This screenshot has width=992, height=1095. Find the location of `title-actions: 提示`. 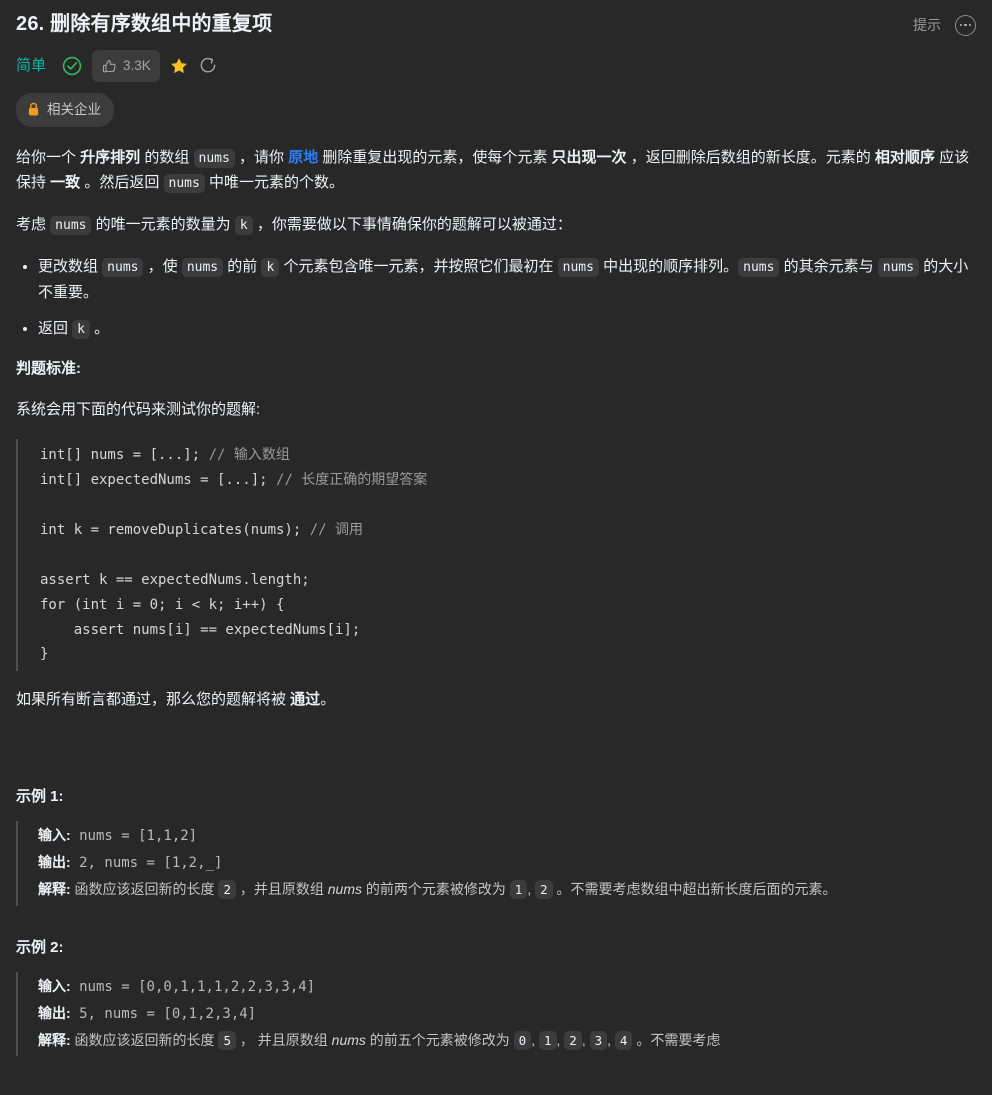

title-actions: 提示 is located at coordinates (944, 23).